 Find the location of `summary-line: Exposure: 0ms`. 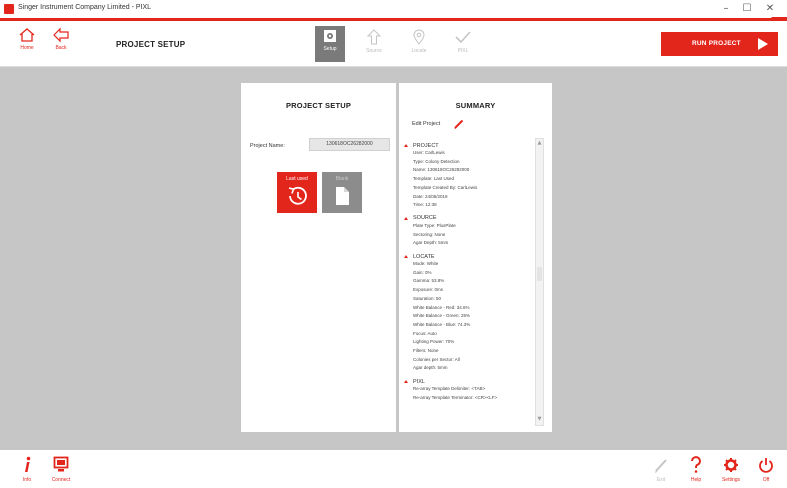

summary-line: Exposure: 0ms is located at coordinates (428, 290).